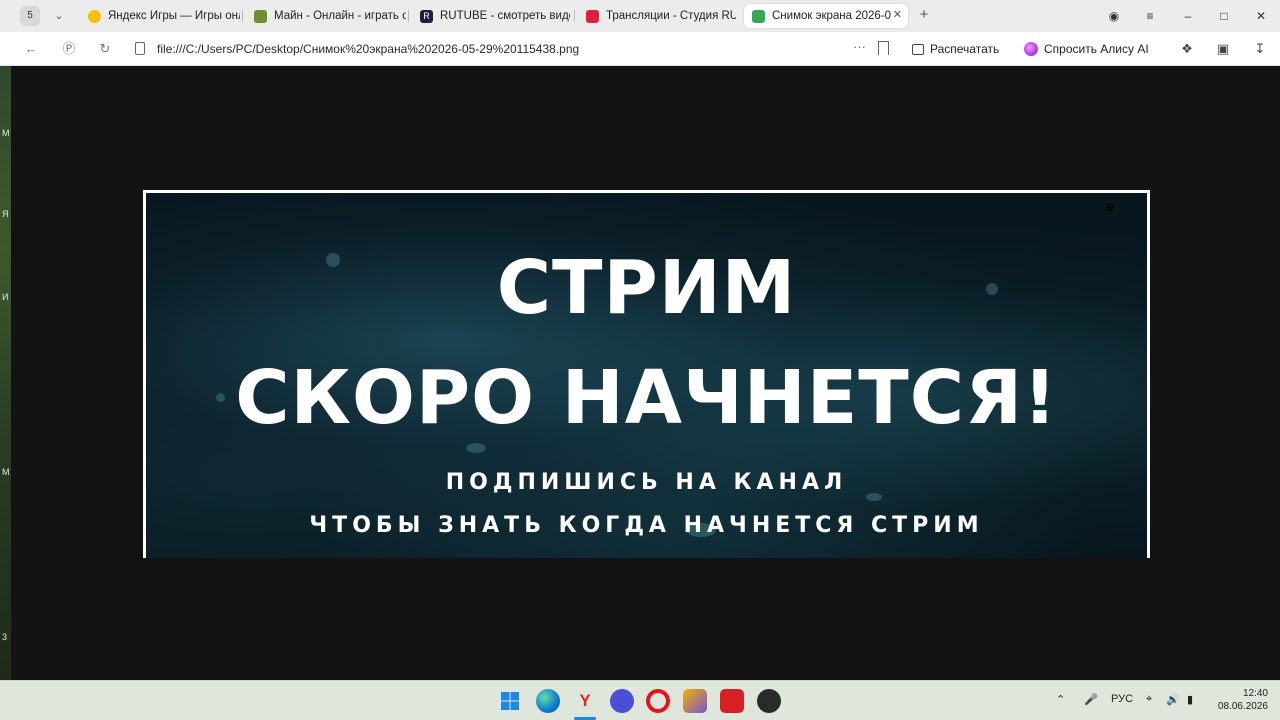 This screenshot has width=1280, height=720. Describe the element at coordinates (897, 14) in the screenshot. I see `close-tab-icon: ✕` at that location.